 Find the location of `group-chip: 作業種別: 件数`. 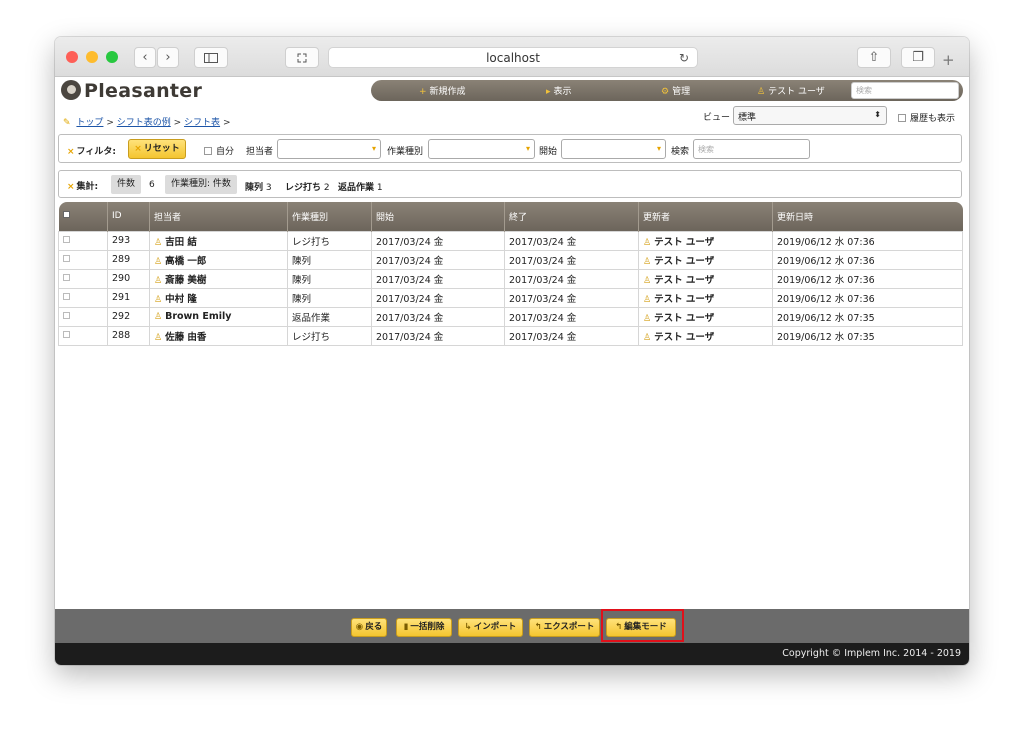

group-chip: 作業種別: 件数 is located at coordinates (201, 184).